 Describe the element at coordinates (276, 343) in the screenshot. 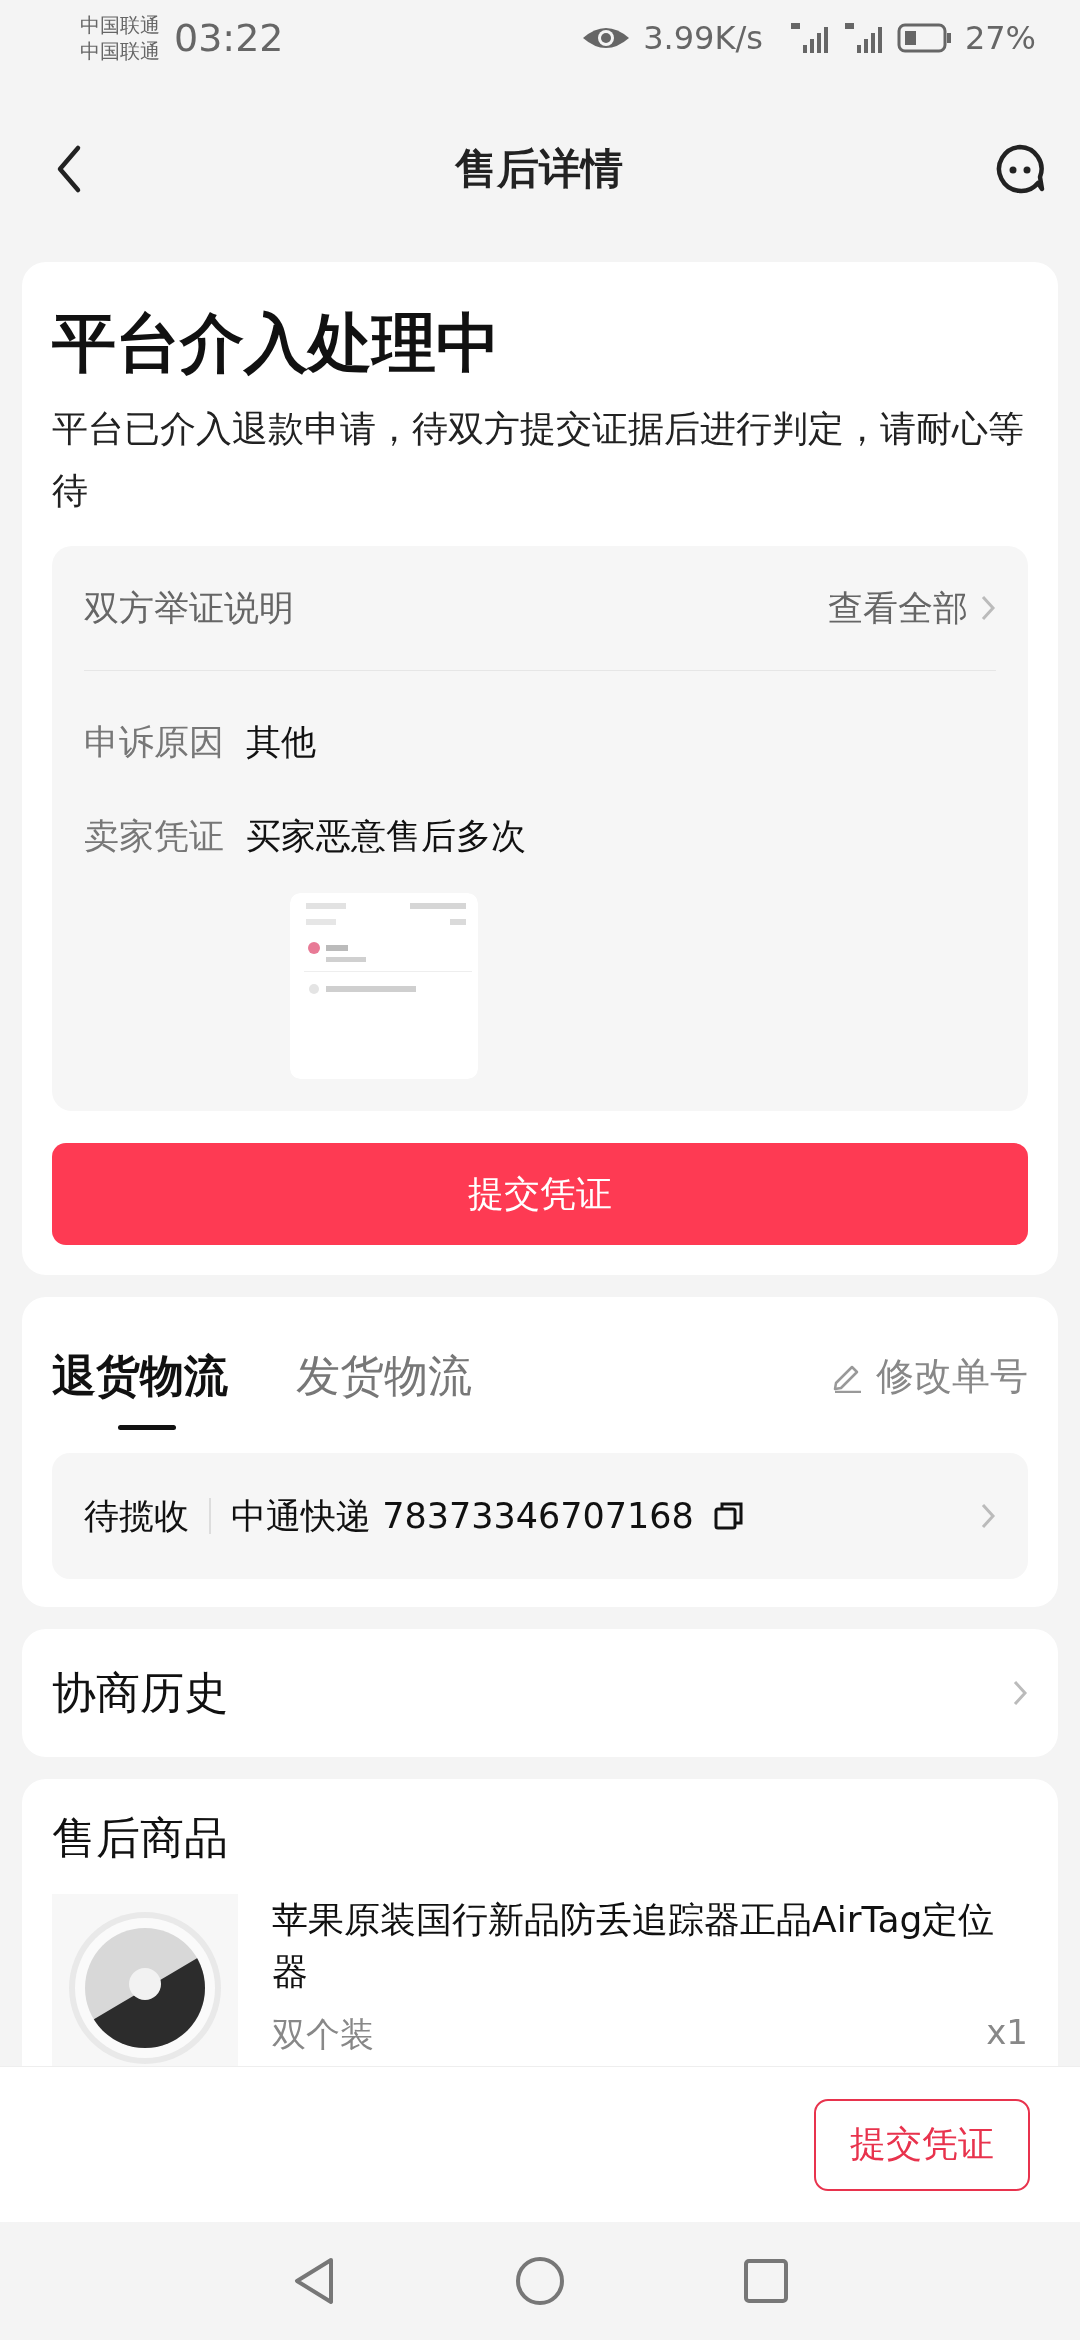

I see `status-title: 平台介入处理中` at that location.